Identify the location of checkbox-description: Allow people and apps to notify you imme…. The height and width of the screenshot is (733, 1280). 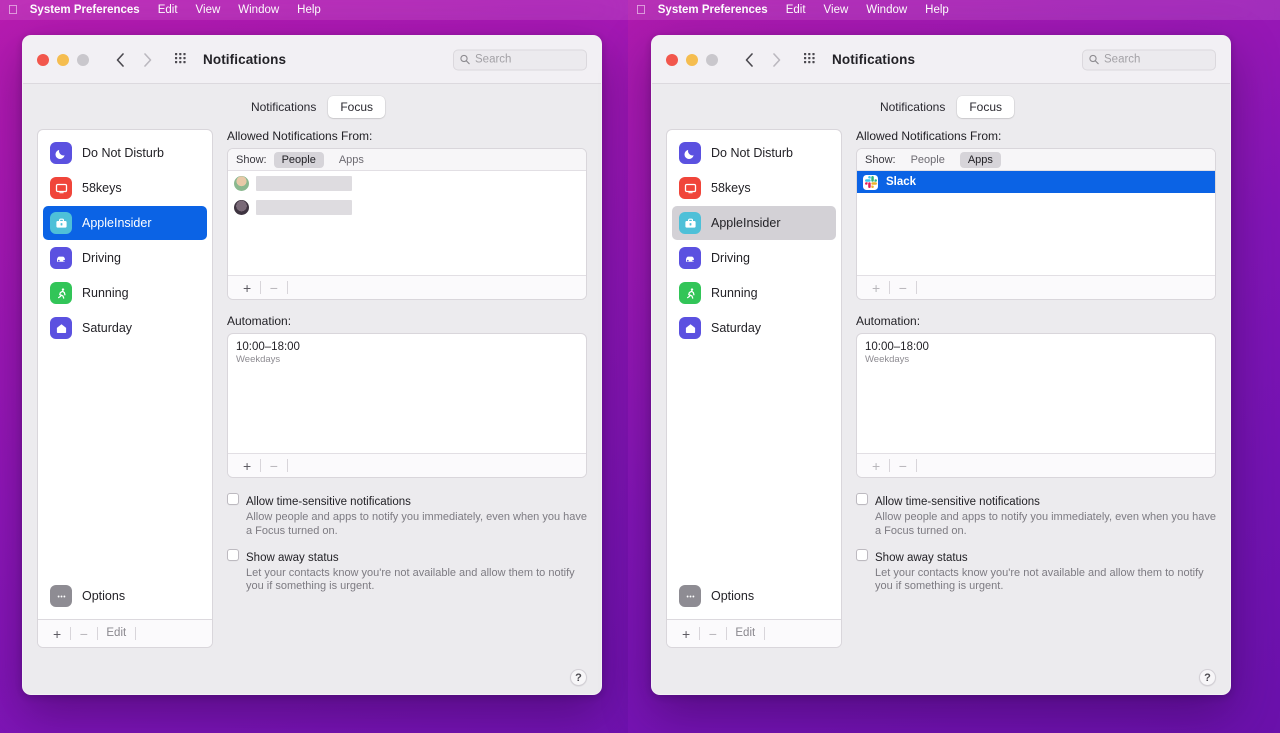
(1046, 524).